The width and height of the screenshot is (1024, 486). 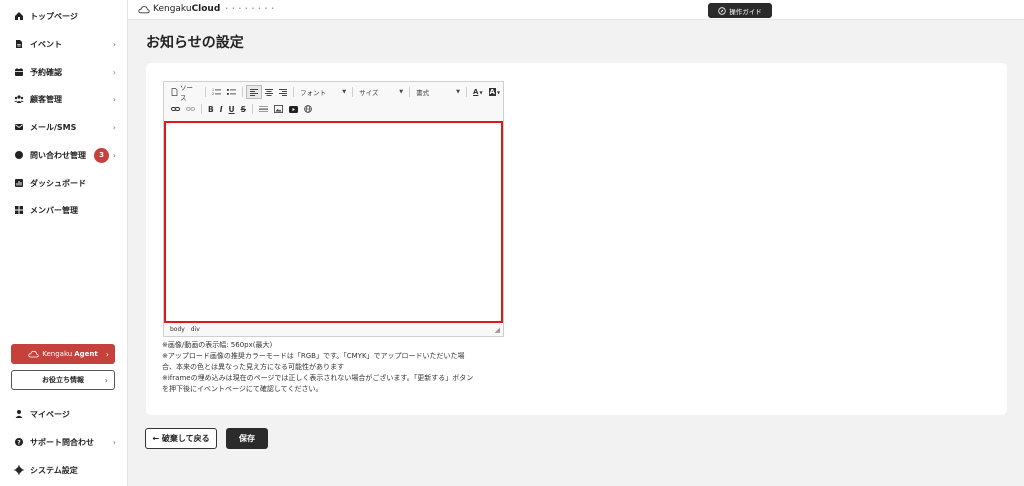 I want to click on font-select-label: フォント, so click(x=313, y=93).